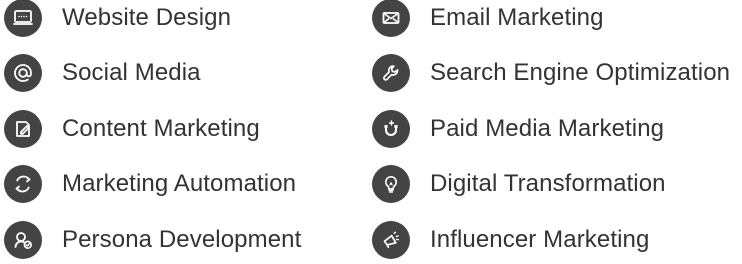 The height and width of the screenshot is (264, 742). Describe the element at coordinates (161, 128) in the screenshot. I see `service-label: Content Marketing` at that location.